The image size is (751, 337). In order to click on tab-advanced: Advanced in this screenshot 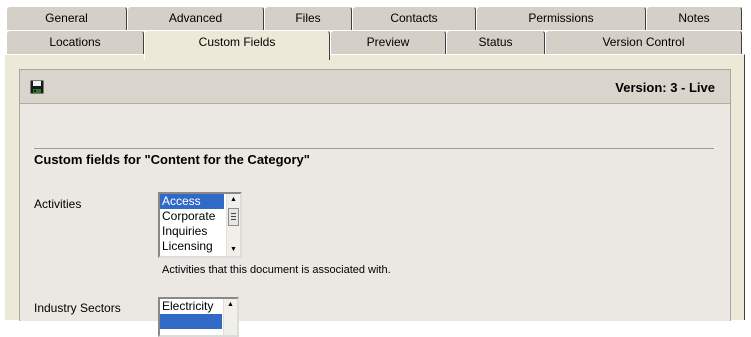, I will do `click(195, 18)`.